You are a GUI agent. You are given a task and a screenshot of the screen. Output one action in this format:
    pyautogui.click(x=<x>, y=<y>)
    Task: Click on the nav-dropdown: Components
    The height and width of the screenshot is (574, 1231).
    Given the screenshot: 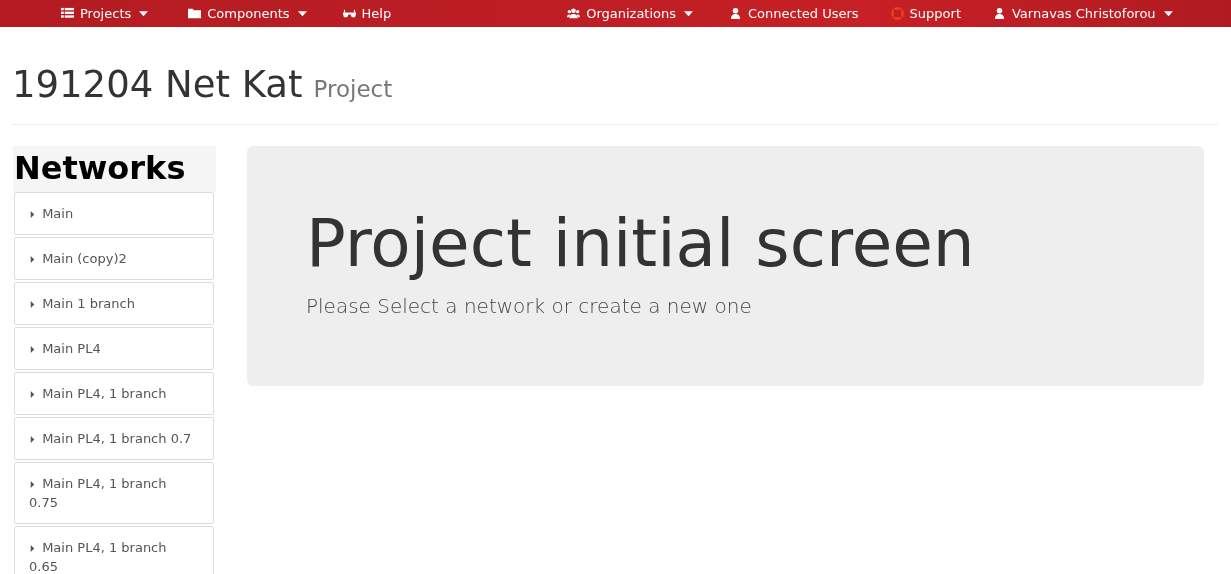 What is the action you would take?
    pyautogui.click(x=247, y=13)
    